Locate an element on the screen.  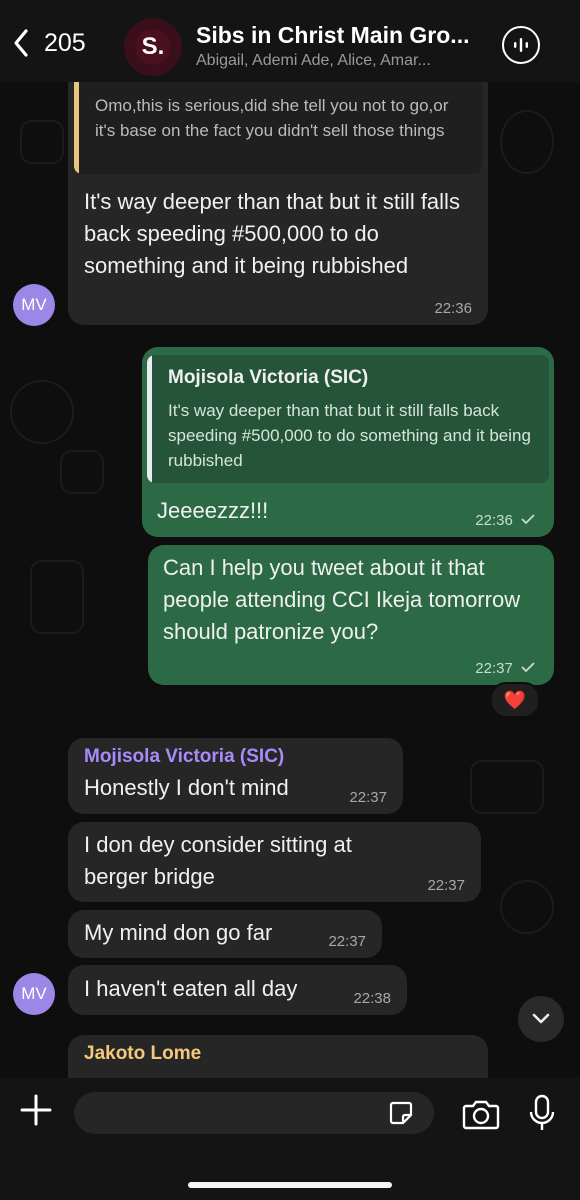
home-indicator is located at coordinates (290, 1185).